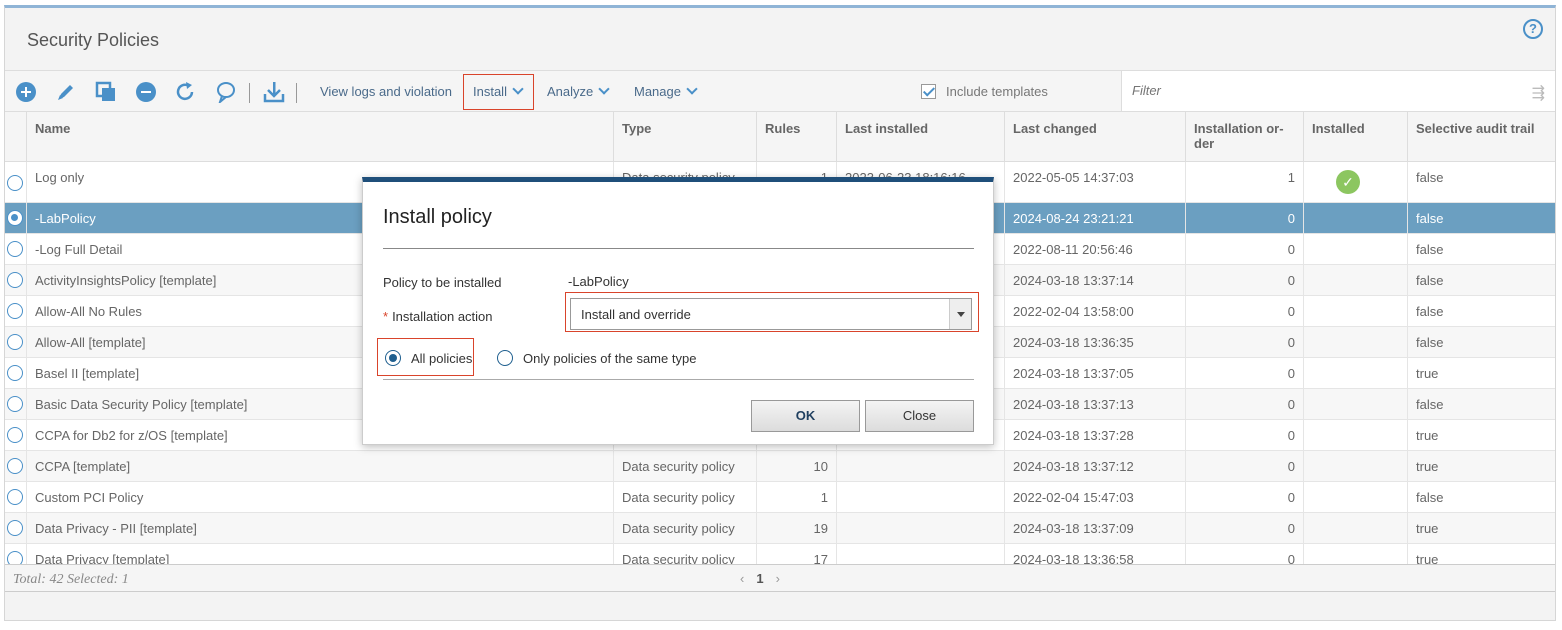  I want to click on filter-options-icon: ⇶, so click(1538, 93).